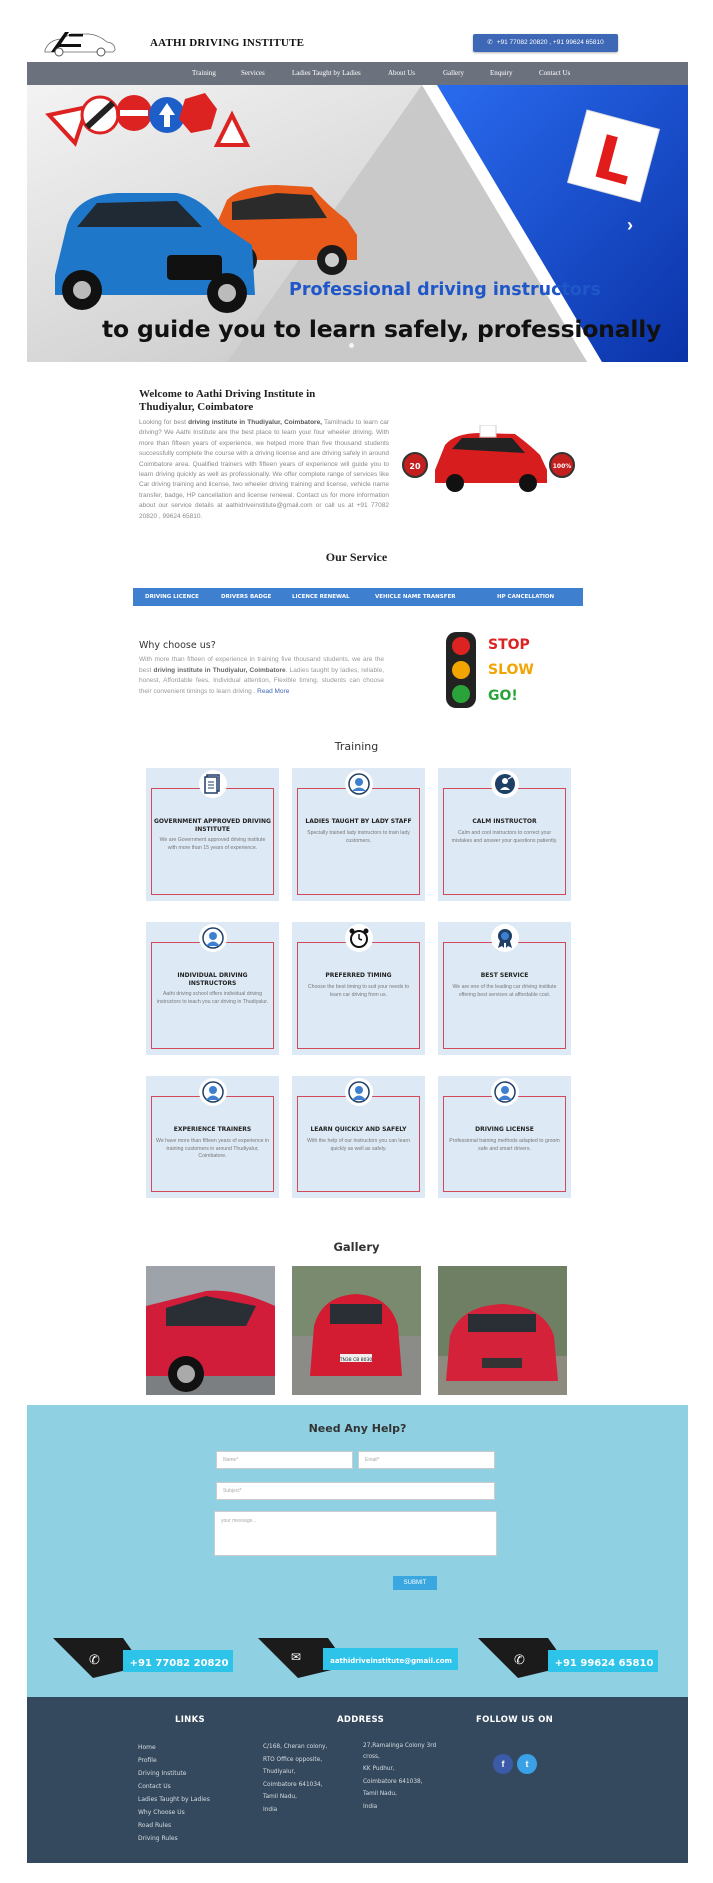 This screenshot has height=1883, width=713. Describe the element at coordinates (562, 466) in the screenshot. I see `percent-badge: 100%` at that location.